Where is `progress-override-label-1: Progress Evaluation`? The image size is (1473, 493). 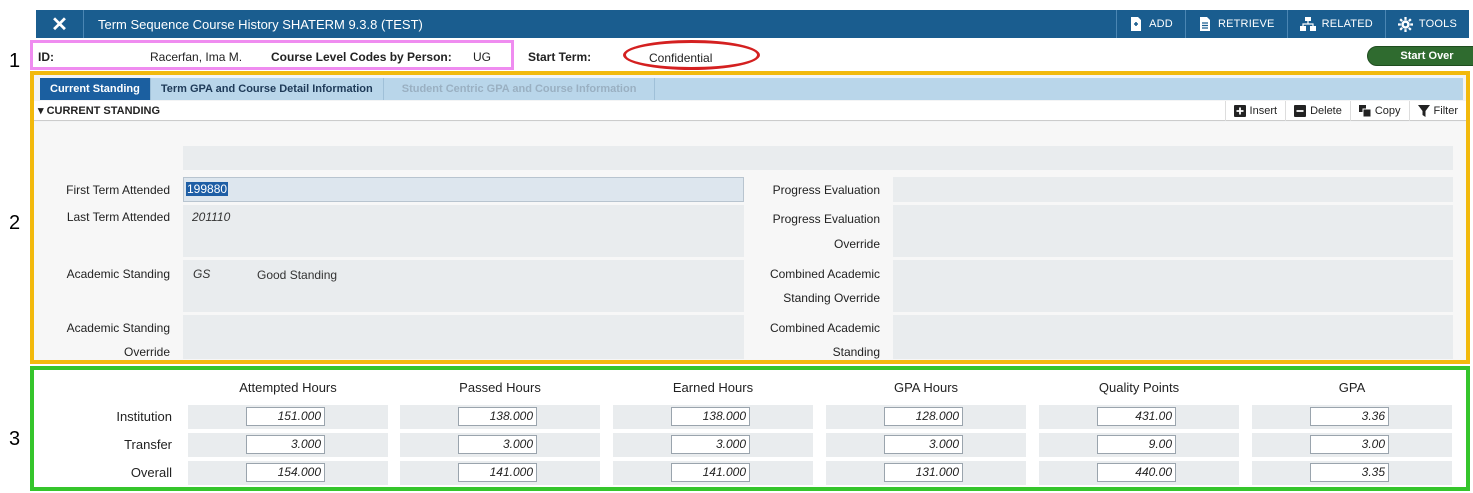 progress-override-label-1: Progress Evaluation is located at coordinates (826, 219).